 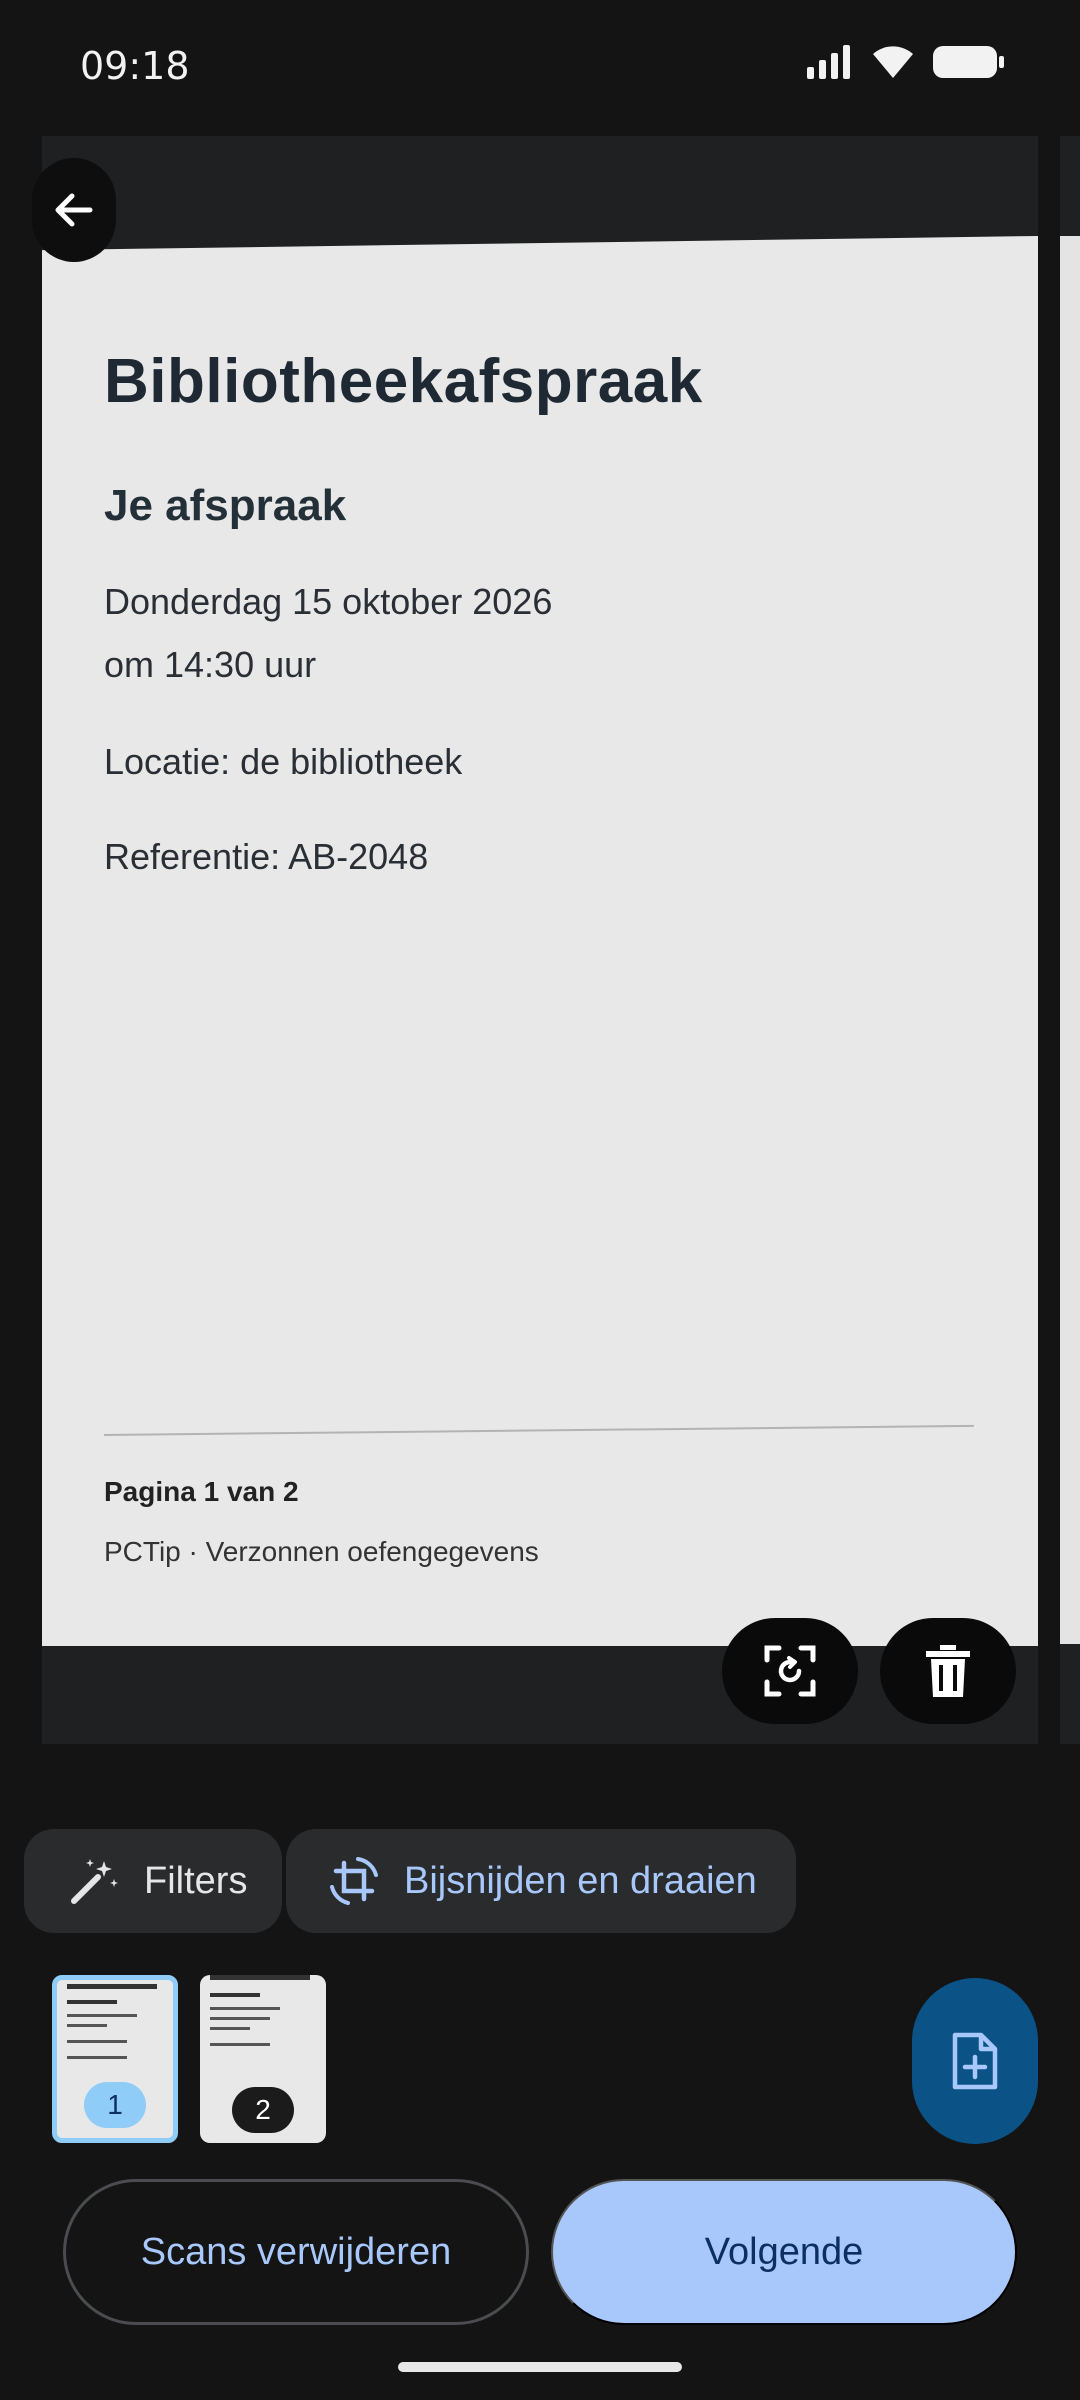 What do you see at coordinates (784, 2252) in the screenshot?
I see `next-button: Volgende` at bounding box center [784, 2252].